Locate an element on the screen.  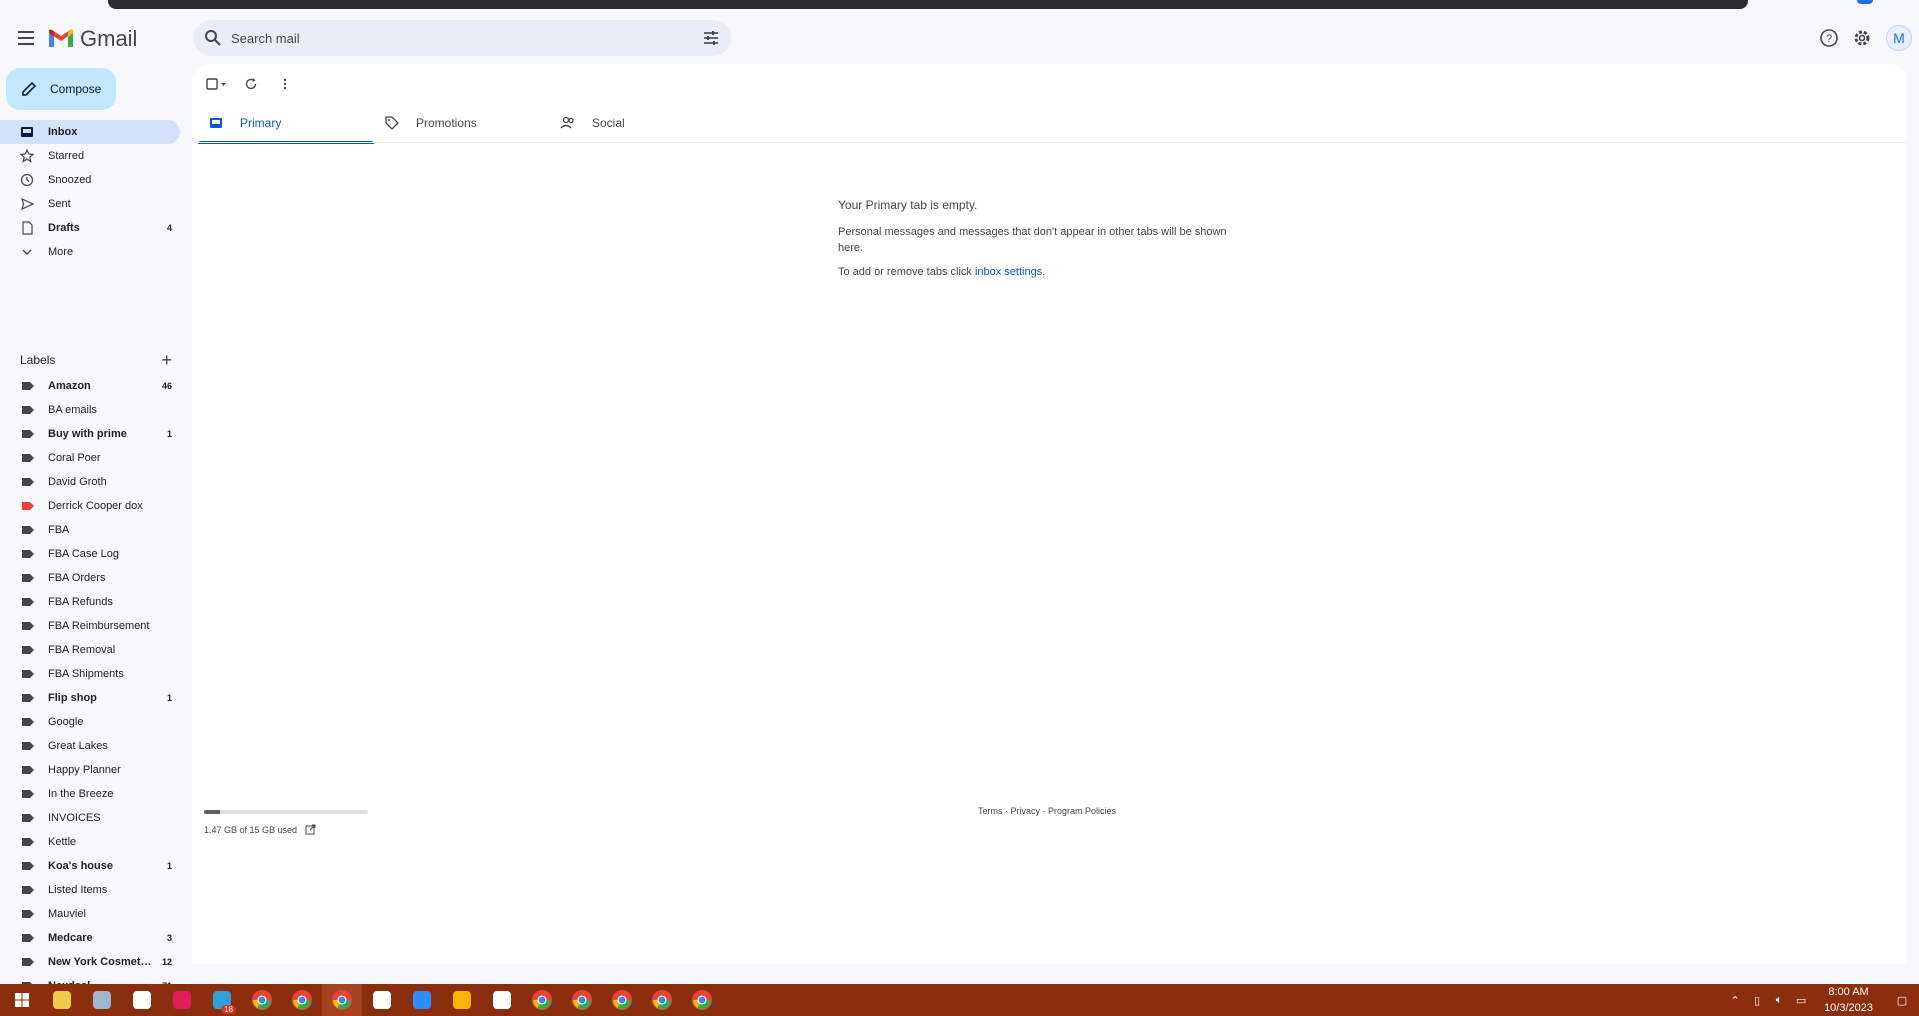
label-item: Happy Planner is located at coordinates (90, 770).